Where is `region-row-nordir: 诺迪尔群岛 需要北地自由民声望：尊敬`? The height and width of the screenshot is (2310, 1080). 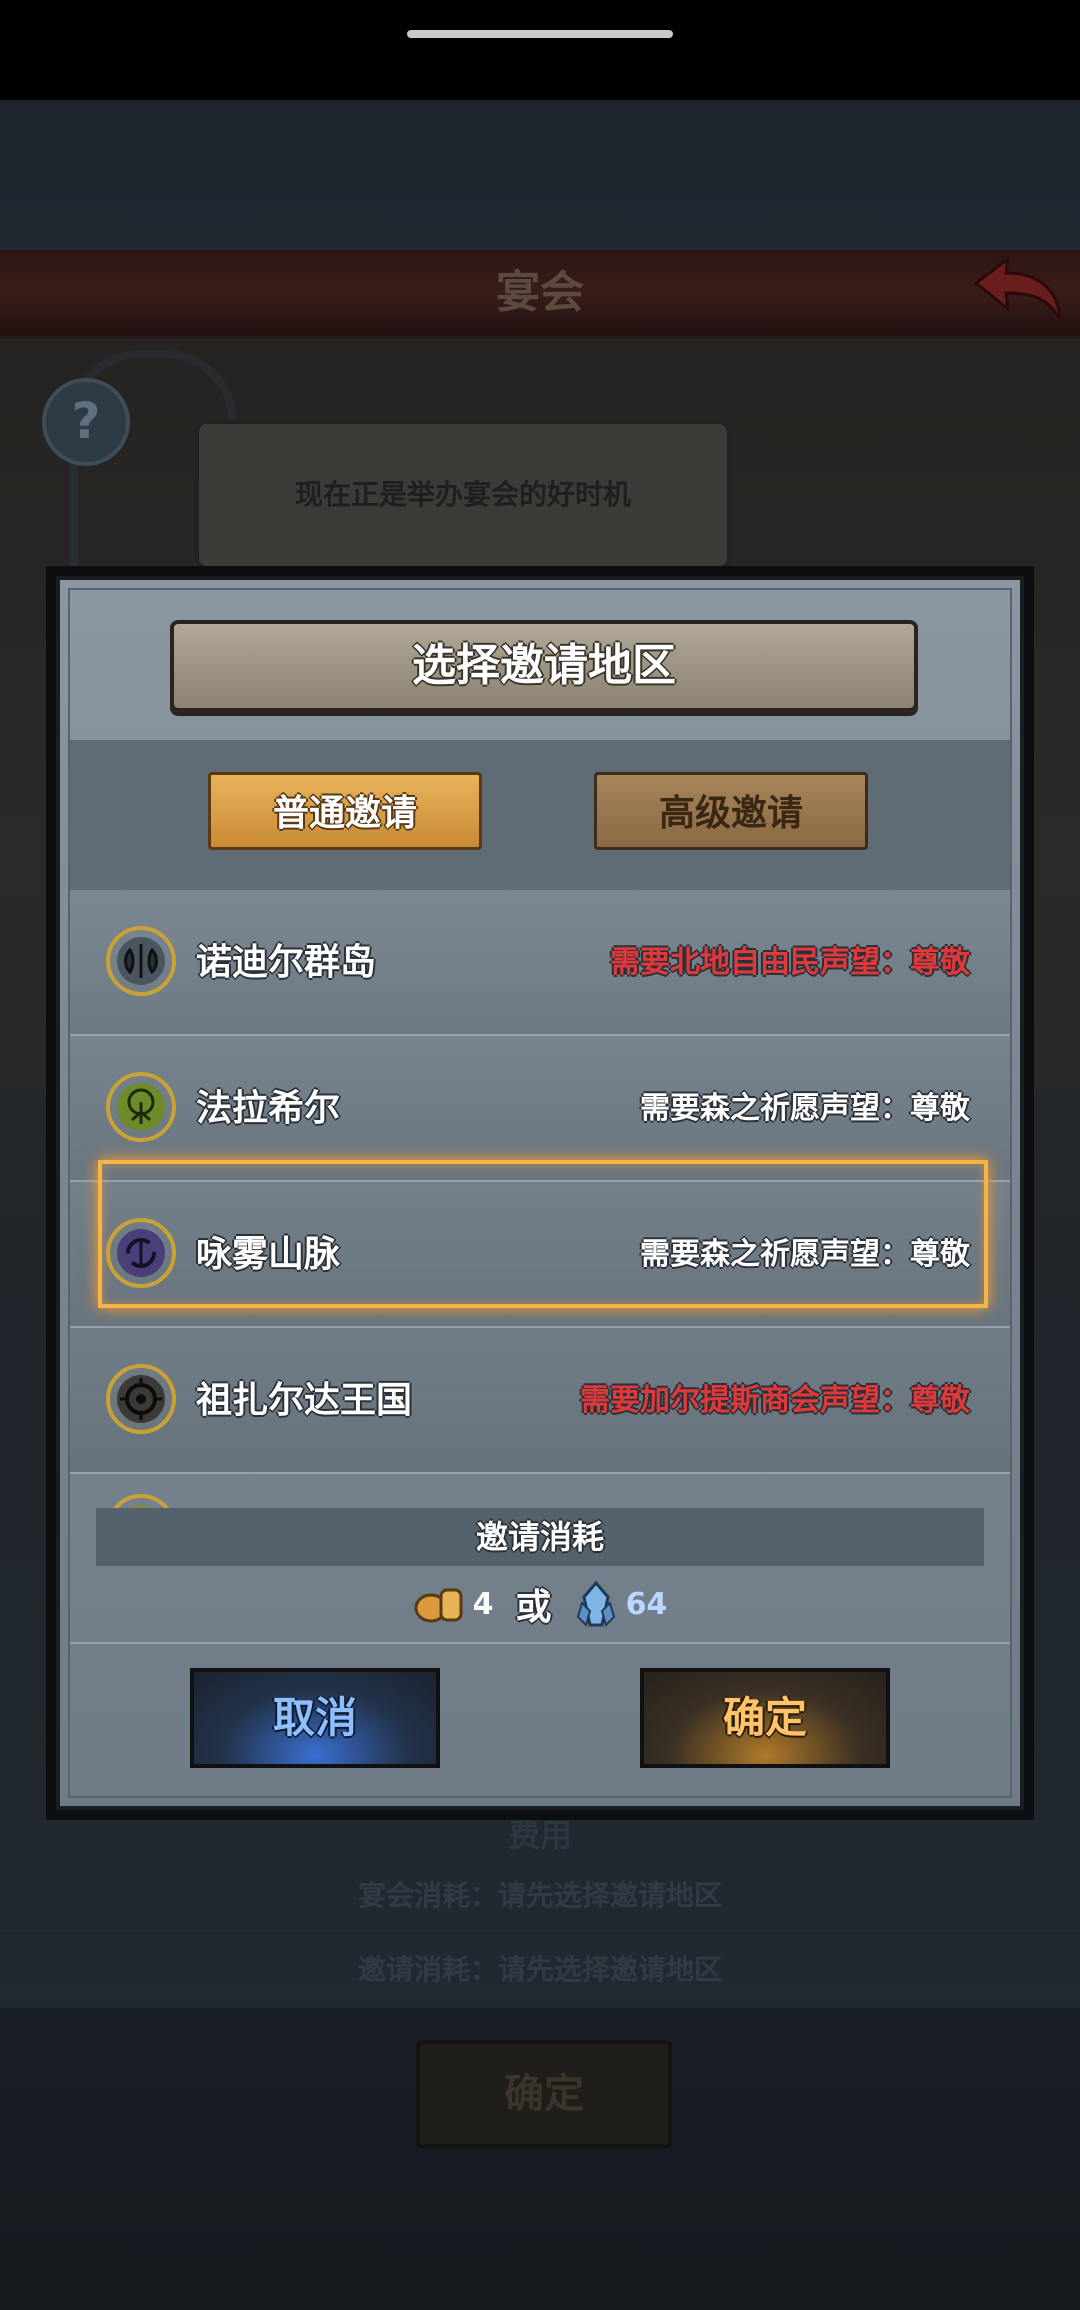
region-row-nordir: 诺迪尔群岛 需要北地自由民声望：尊敬 is located at coordinates (540, 963).